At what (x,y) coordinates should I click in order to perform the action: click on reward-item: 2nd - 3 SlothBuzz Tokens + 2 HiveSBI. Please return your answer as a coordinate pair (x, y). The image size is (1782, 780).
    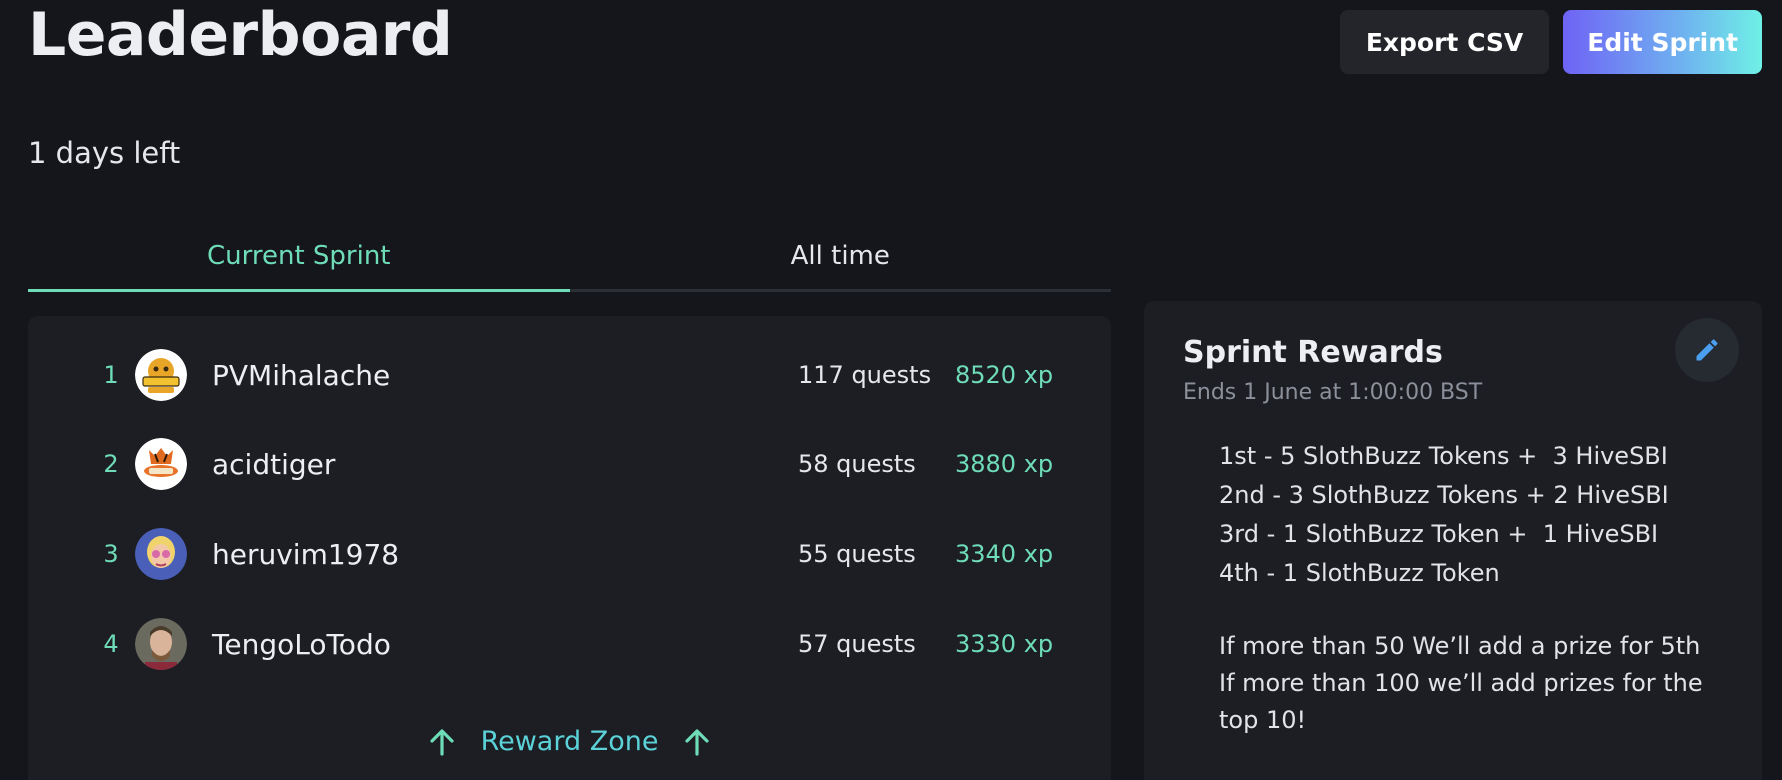
    Looking at the image, I should click on (1444, 495).